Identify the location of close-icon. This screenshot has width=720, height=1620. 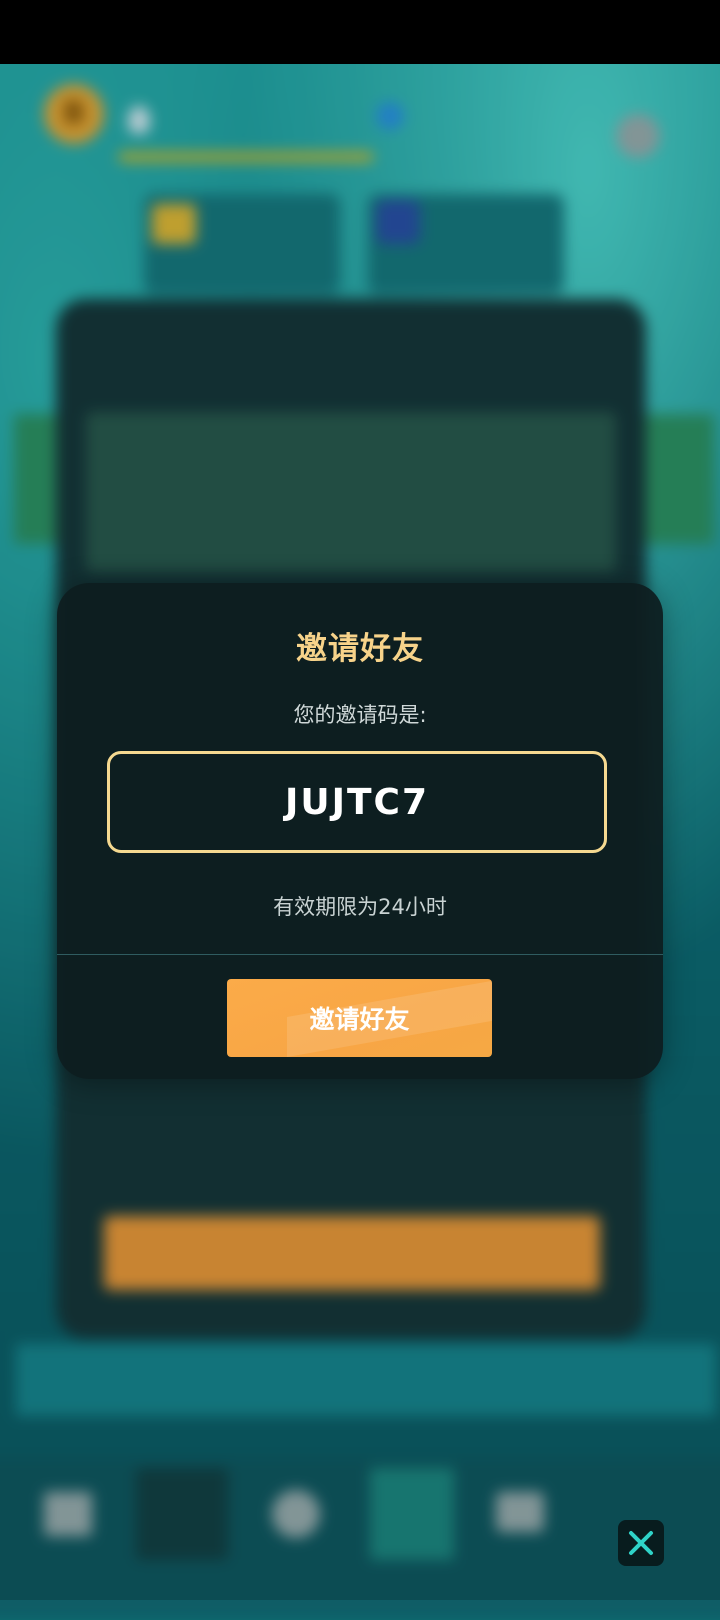
(641, 1543).